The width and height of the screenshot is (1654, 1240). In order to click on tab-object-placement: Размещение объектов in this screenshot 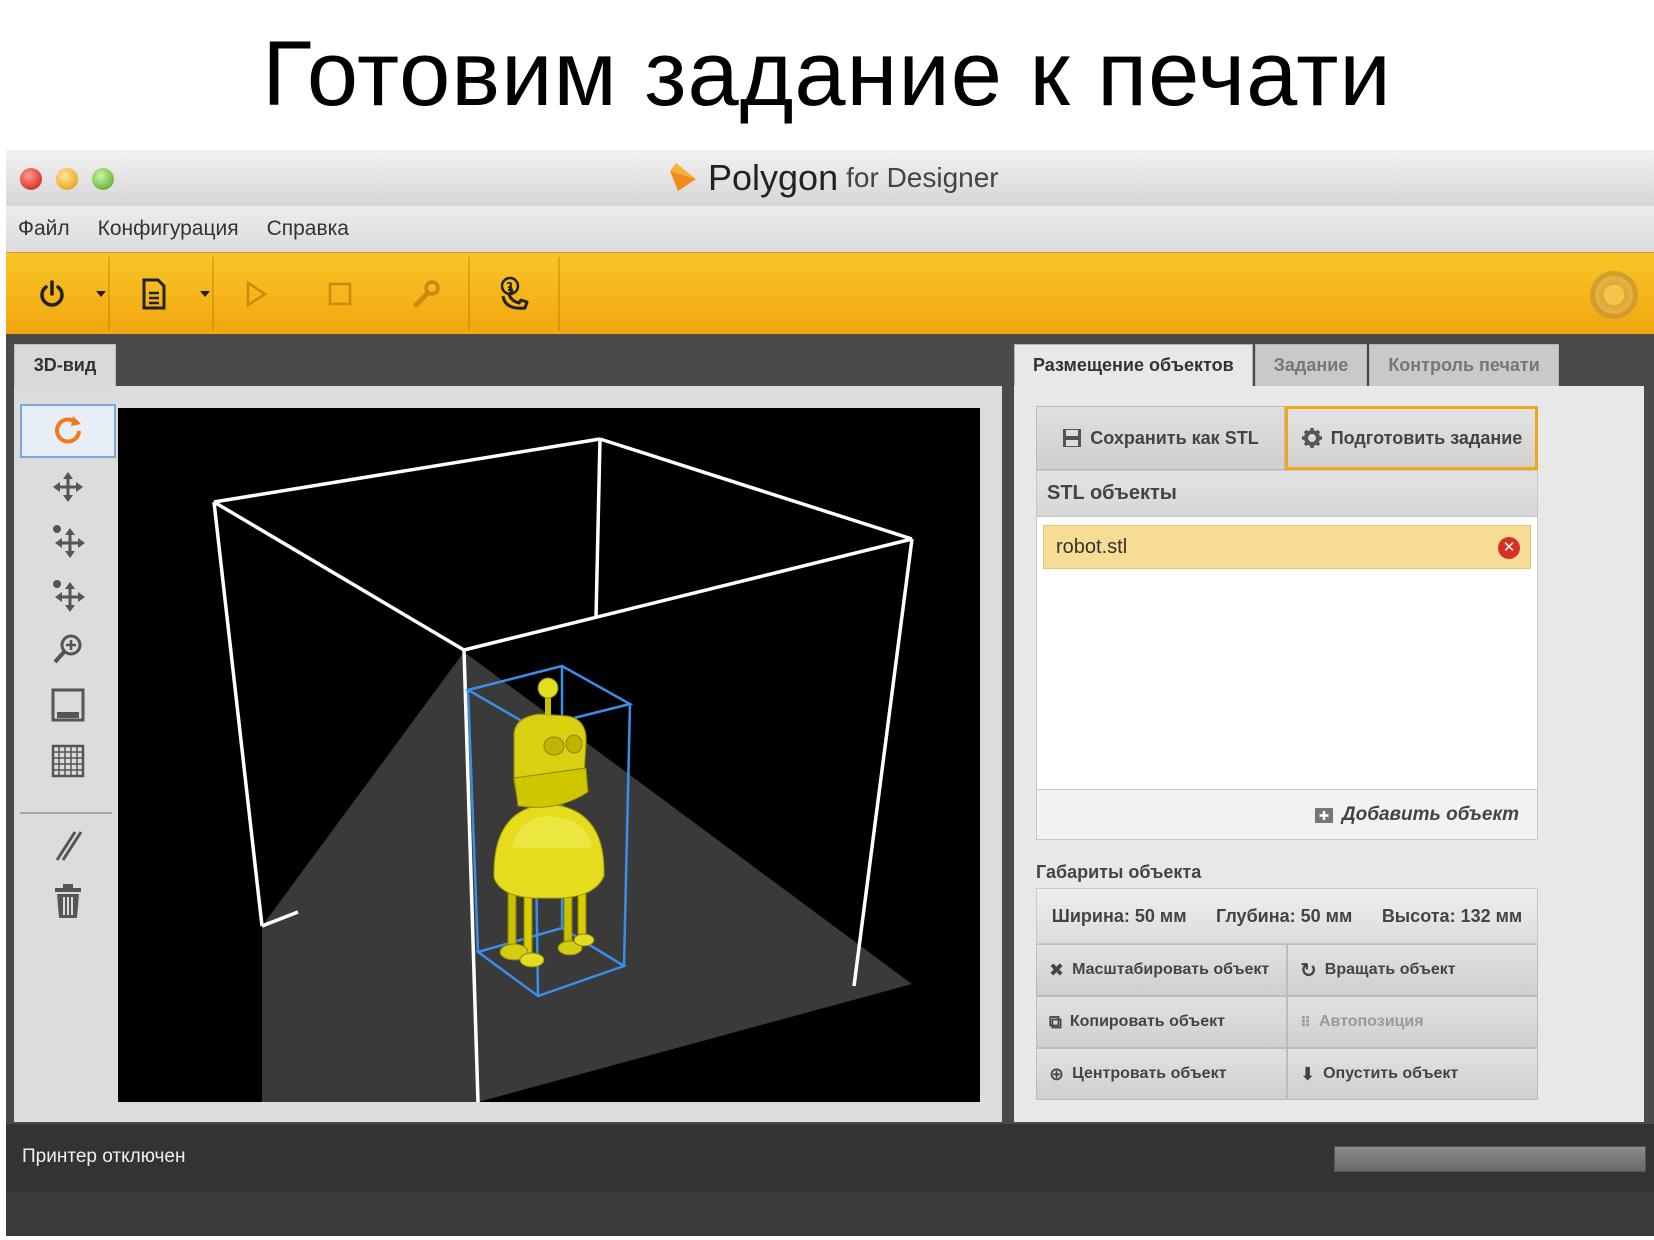, I will do `click(1133, 365)`.